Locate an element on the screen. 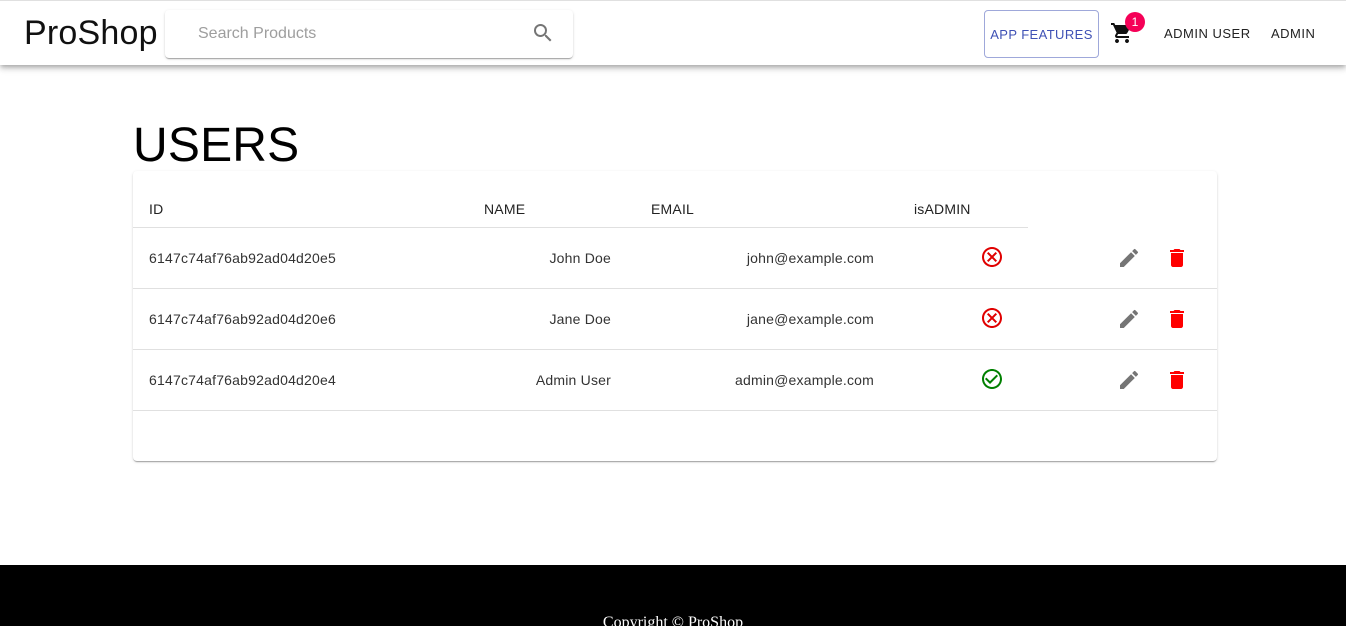  search-input is located at coordinates (340, 34).